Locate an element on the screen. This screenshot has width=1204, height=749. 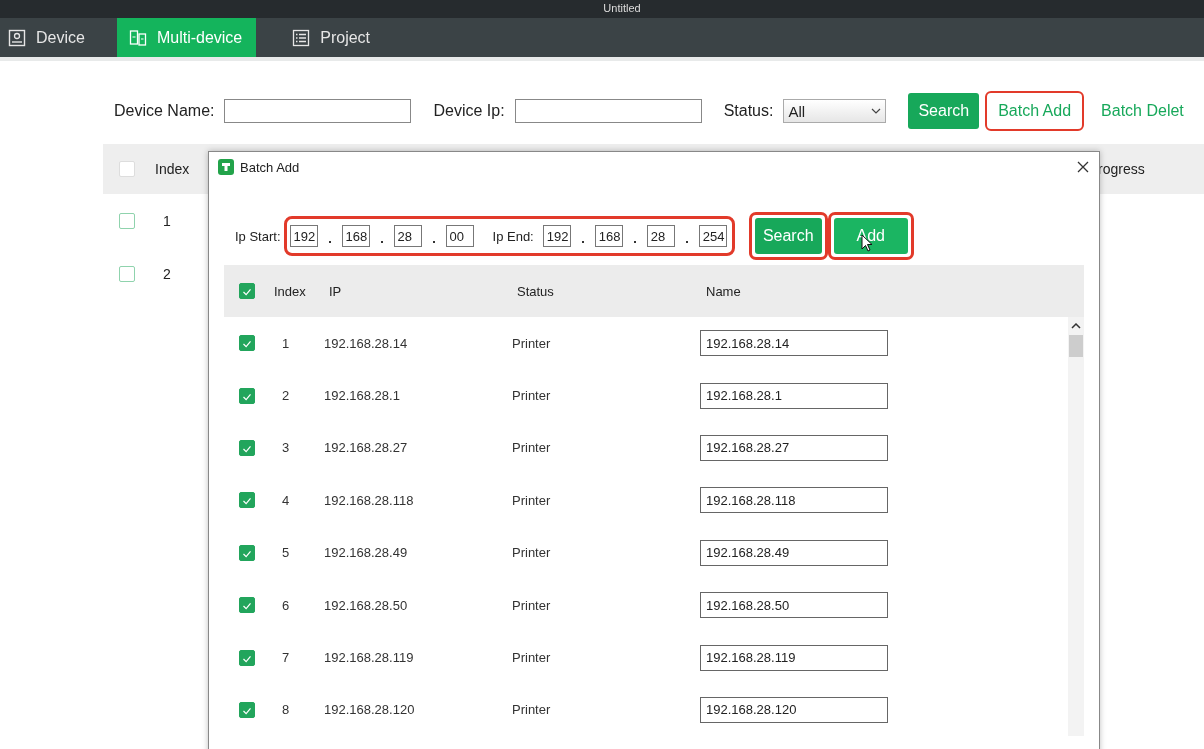
scrollbar-thumb is located at coordinates (1076, 346).